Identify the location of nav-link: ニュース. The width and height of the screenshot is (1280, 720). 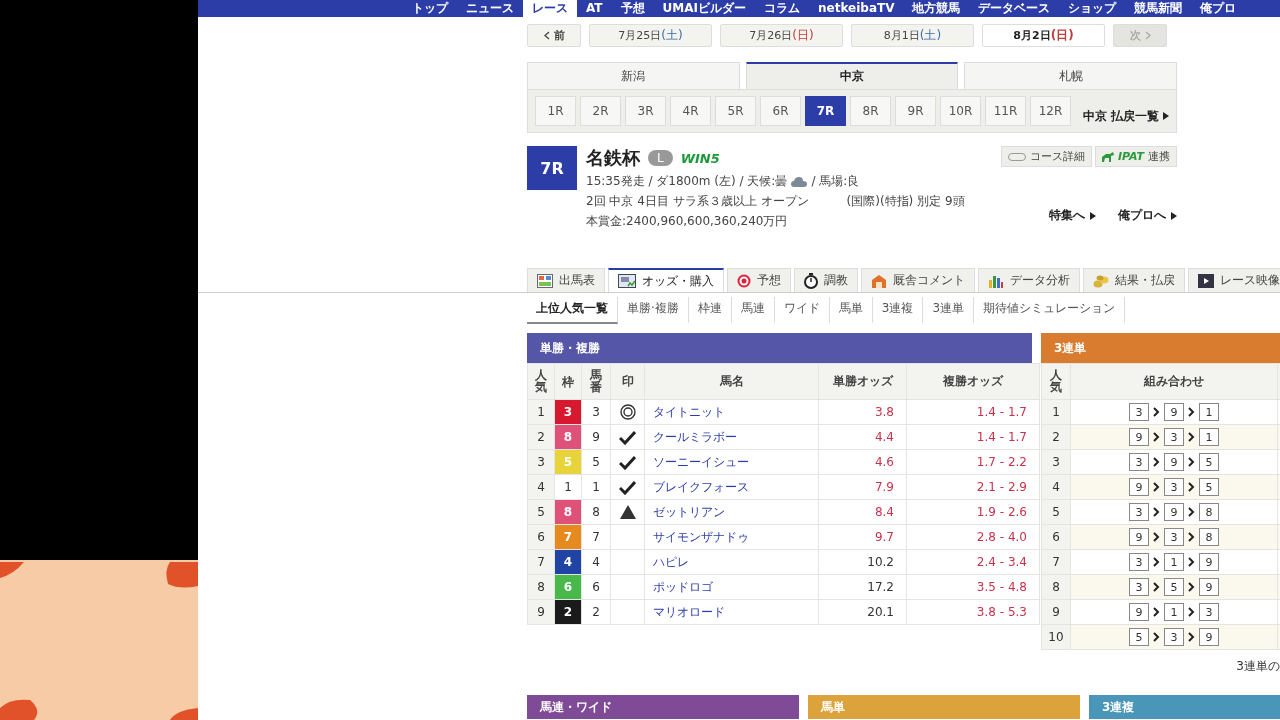
(490, 8).